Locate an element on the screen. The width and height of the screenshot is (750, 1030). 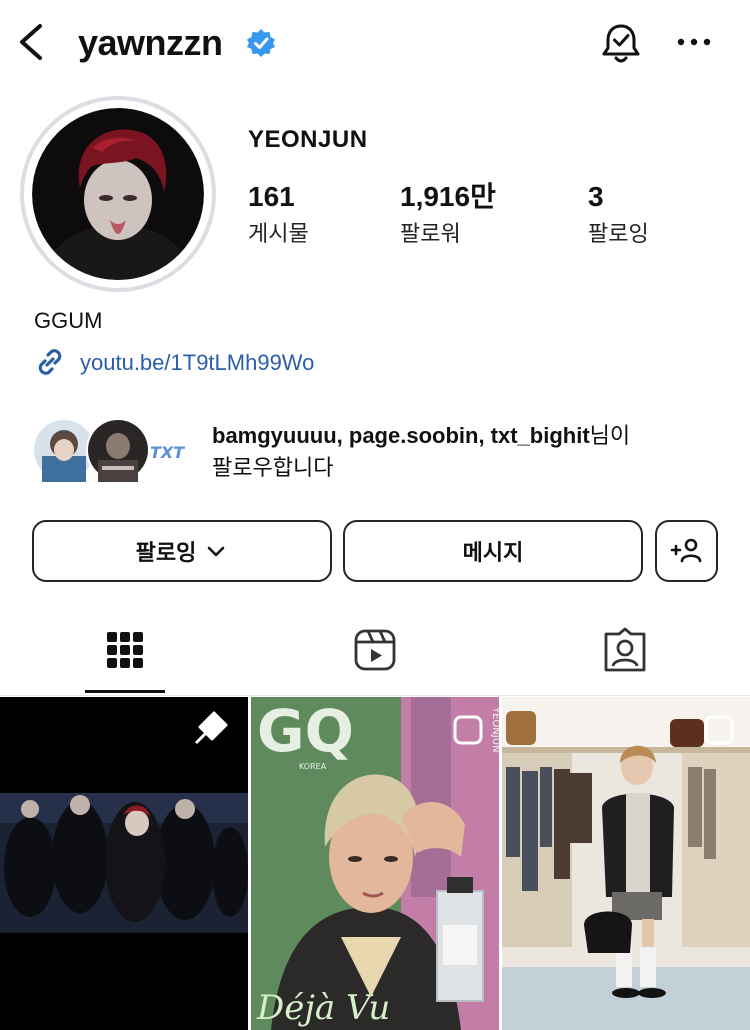
followers-stat: 1,916만 팔로워 is located at coordinates (448, 215).